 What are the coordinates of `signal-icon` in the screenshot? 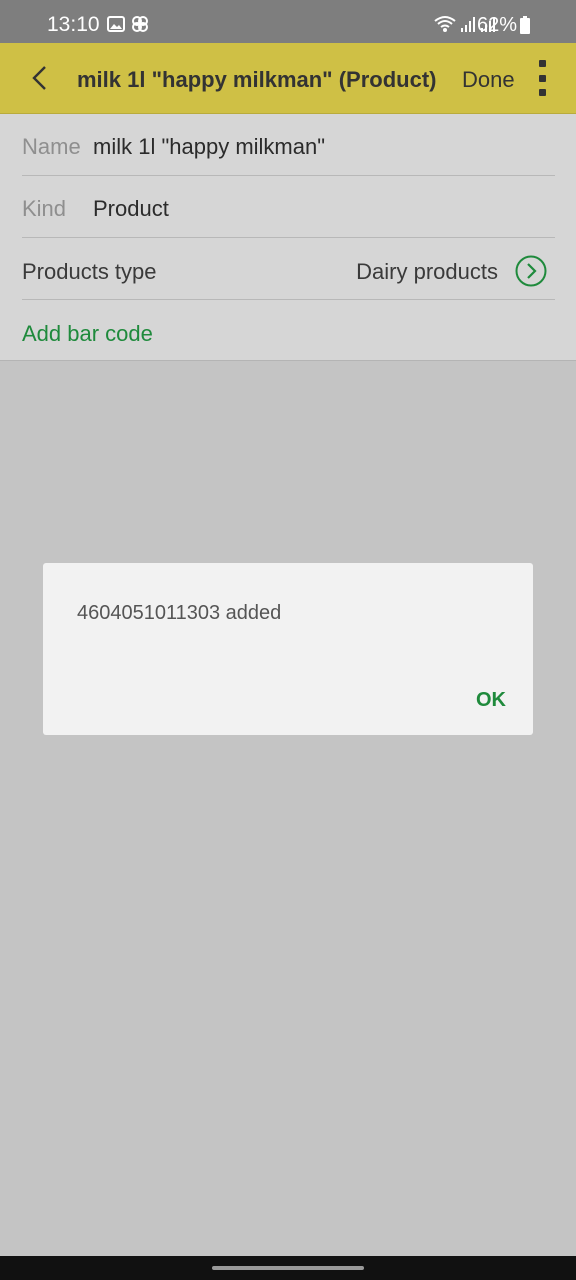 It's located at (468, 24).